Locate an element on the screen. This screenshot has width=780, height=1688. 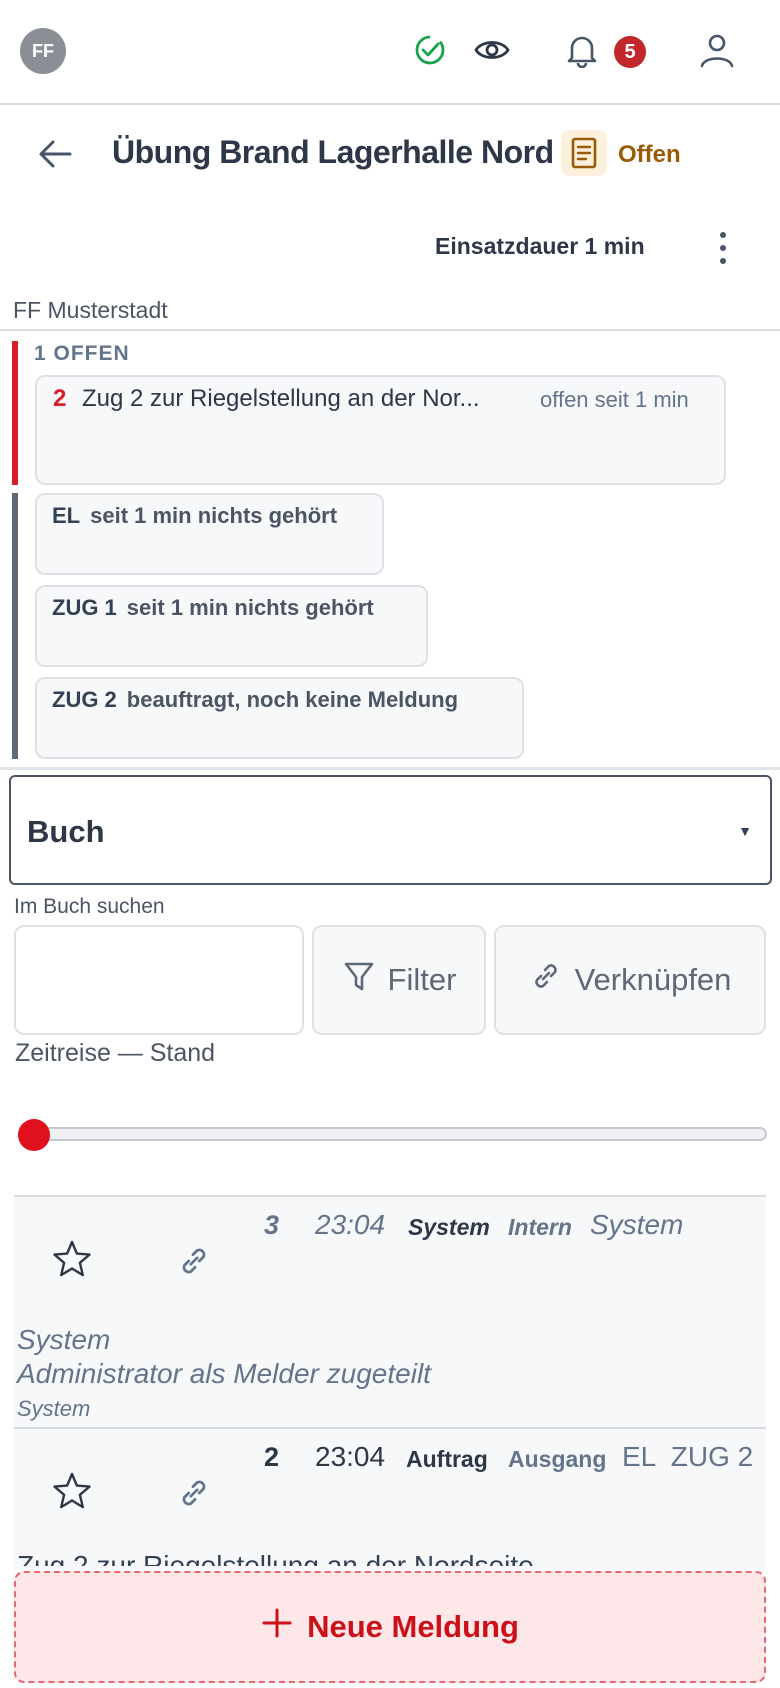
task-since: offen seit 1 min is located at coordinates (614, 399).